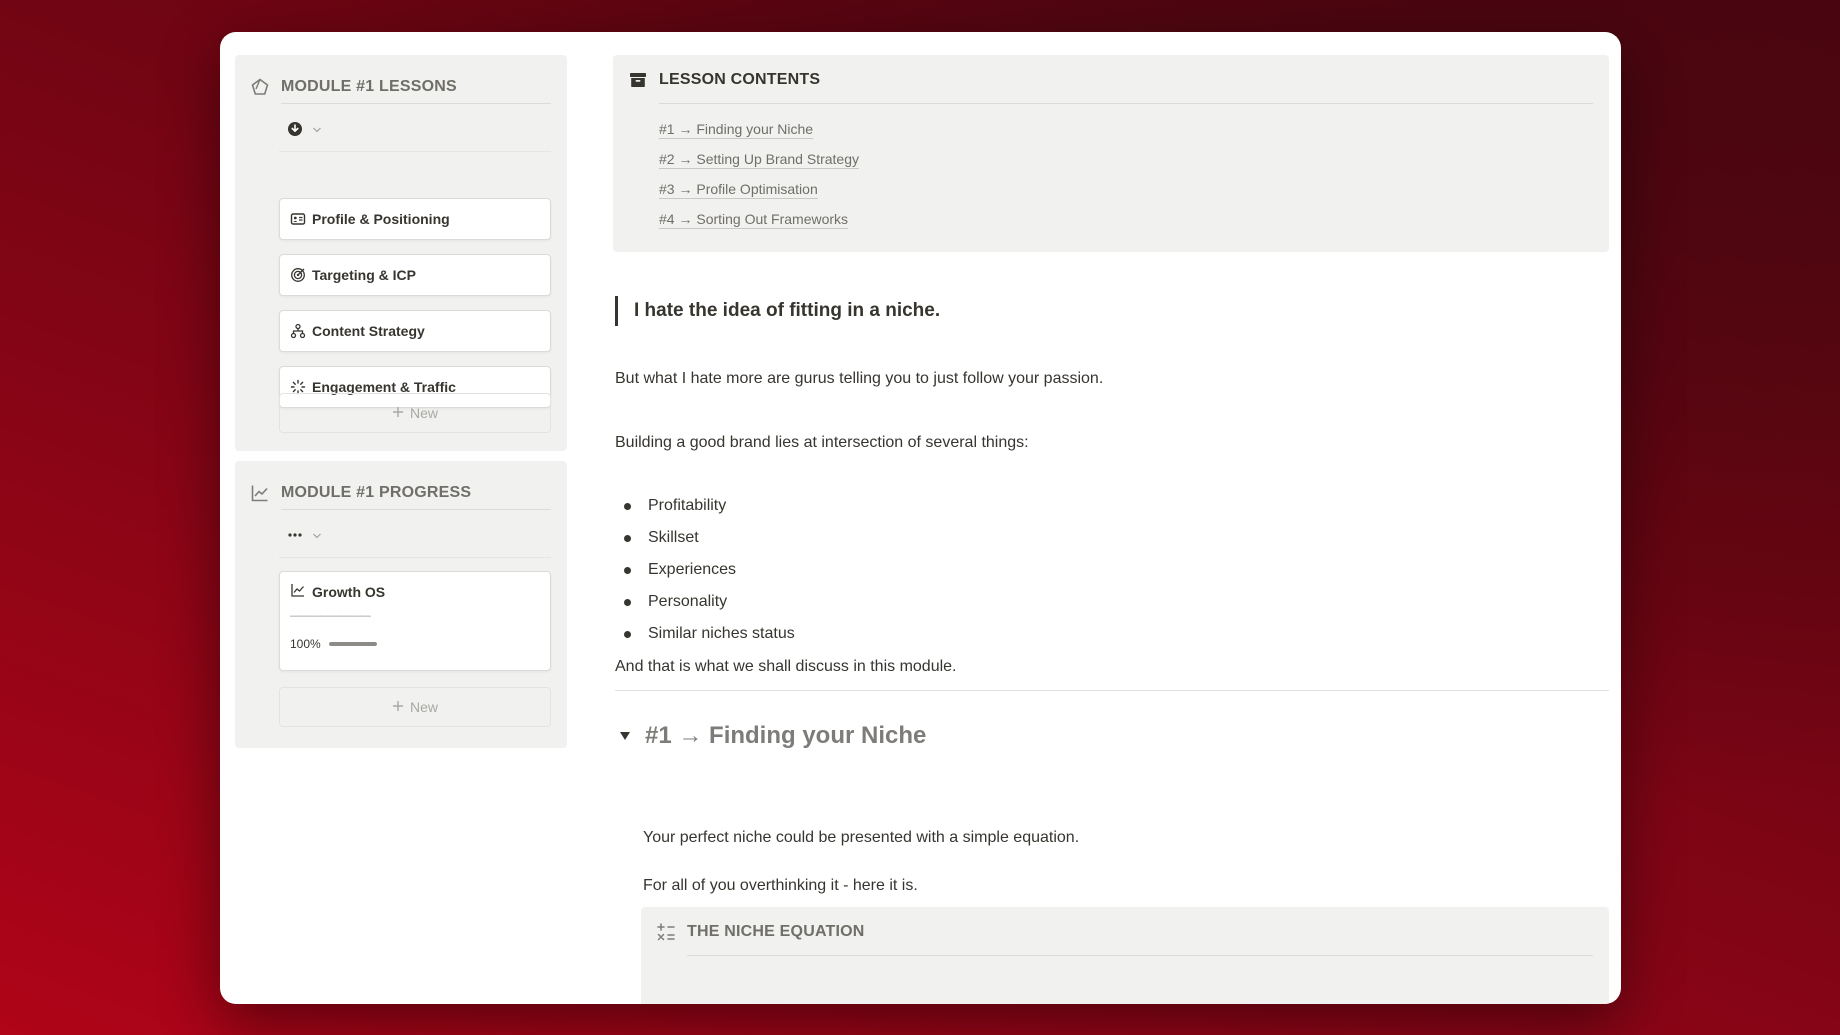 The width and height of the screenshot is (1840, 1035). I want to click on toc-link-text: #1 → Finding your Niche, so click(736, 130).